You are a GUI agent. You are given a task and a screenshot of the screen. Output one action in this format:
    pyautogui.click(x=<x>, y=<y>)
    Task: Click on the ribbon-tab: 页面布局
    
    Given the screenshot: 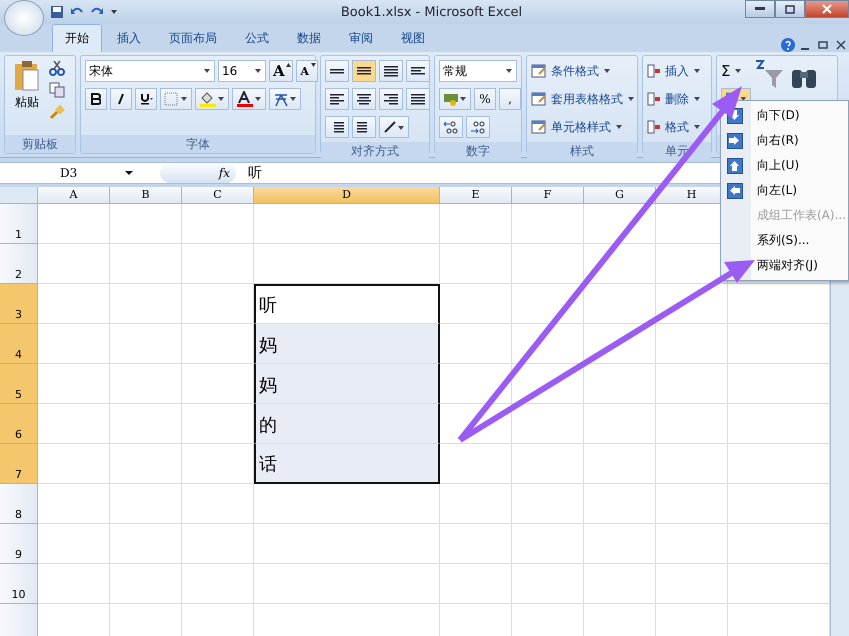 What is the action you would take?
    pyautogui.click(x=193, y=38)
    